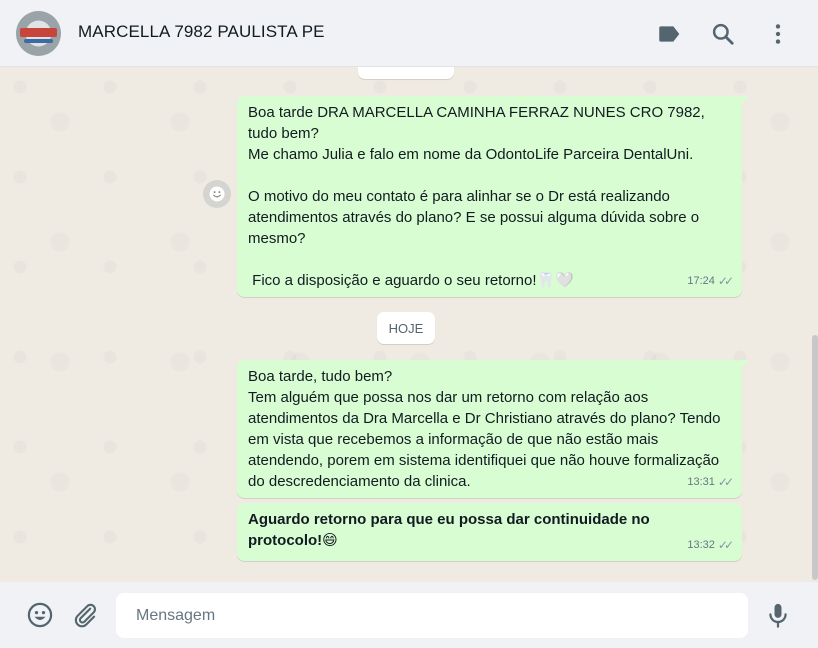 This screenshot has height=648, width=818. I want to click on message-time: 13:31, so click(701, 482).